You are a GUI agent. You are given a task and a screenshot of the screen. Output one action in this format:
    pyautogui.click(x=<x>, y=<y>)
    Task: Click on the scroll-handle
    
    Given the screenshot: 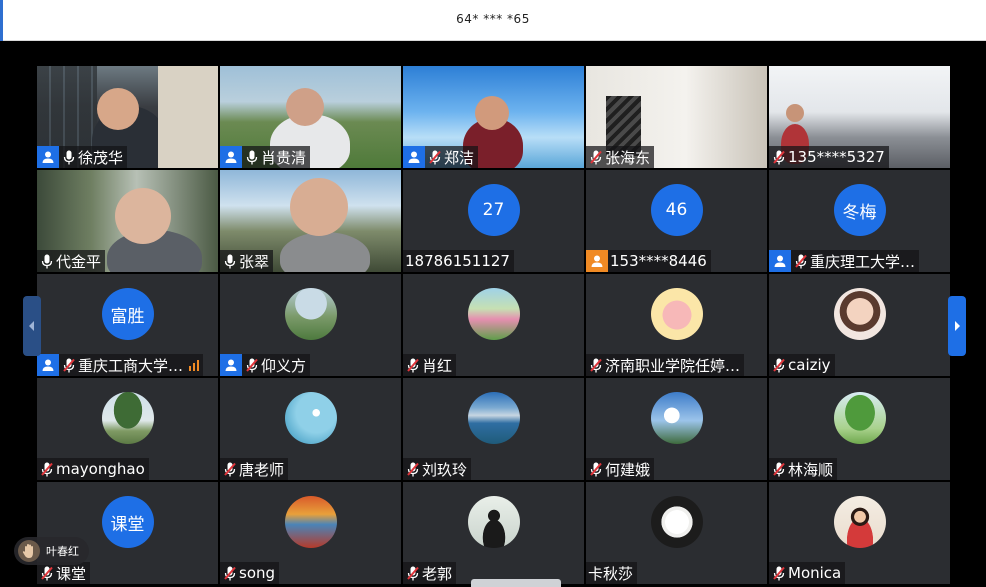 What is the action you would take?
    pyautogui.click(x=516, y=583)
    